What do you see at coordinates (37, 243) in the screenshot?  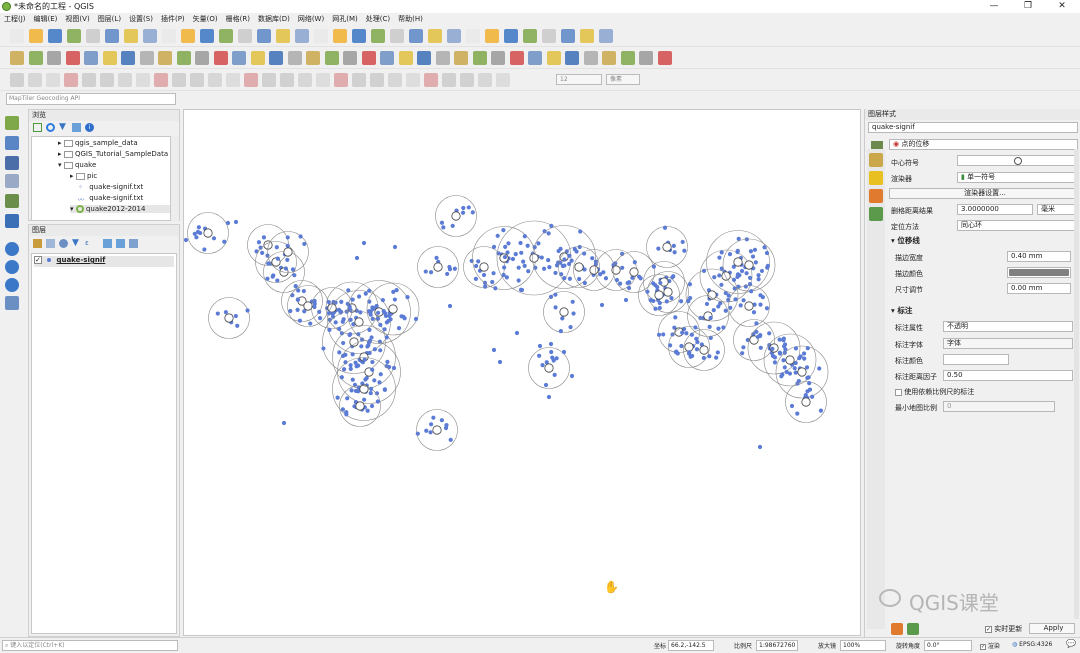 I see `layer-style-icon` at bounding box center [37, 243].